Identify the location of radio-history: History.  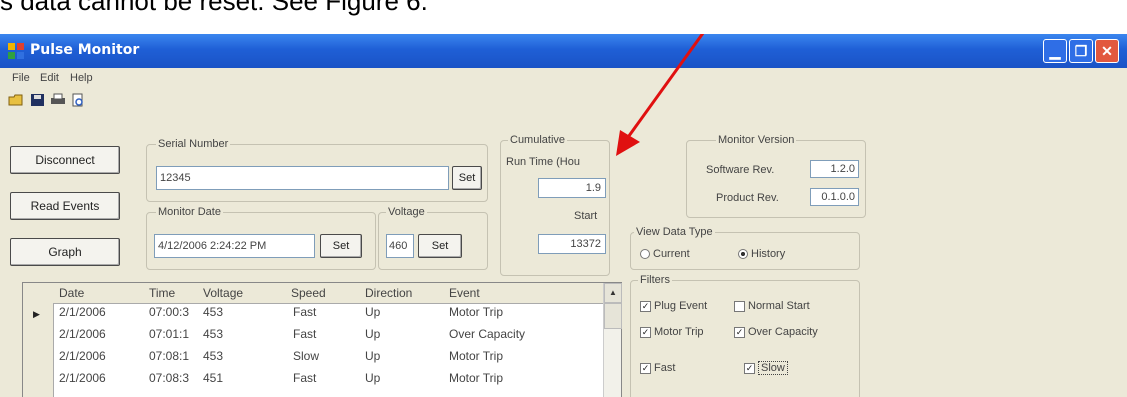
(761, 254).